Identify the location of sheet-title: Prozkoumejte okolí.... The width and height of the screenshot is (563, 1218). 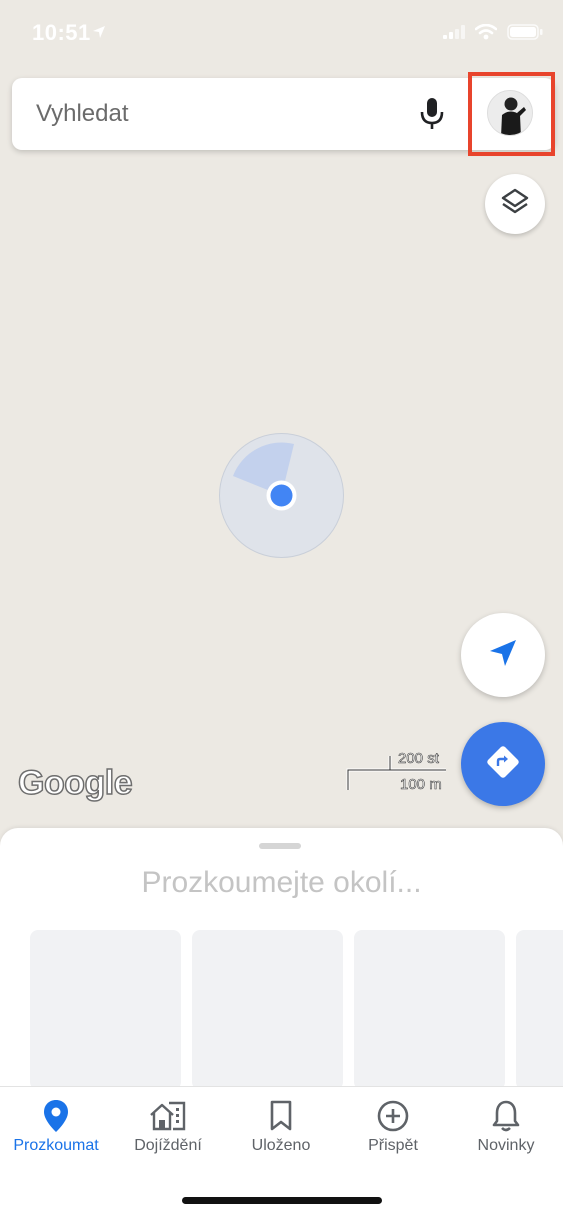
(281, 882).